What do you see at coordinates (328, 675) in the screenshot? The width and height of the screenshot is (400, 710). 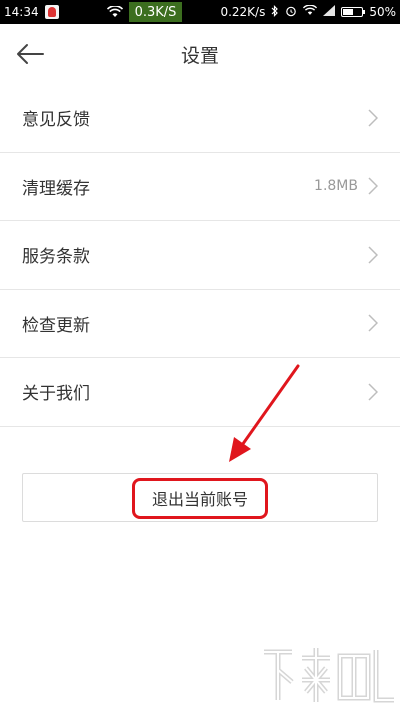 I see `watermark-logo` at bounding box center [328, 675].